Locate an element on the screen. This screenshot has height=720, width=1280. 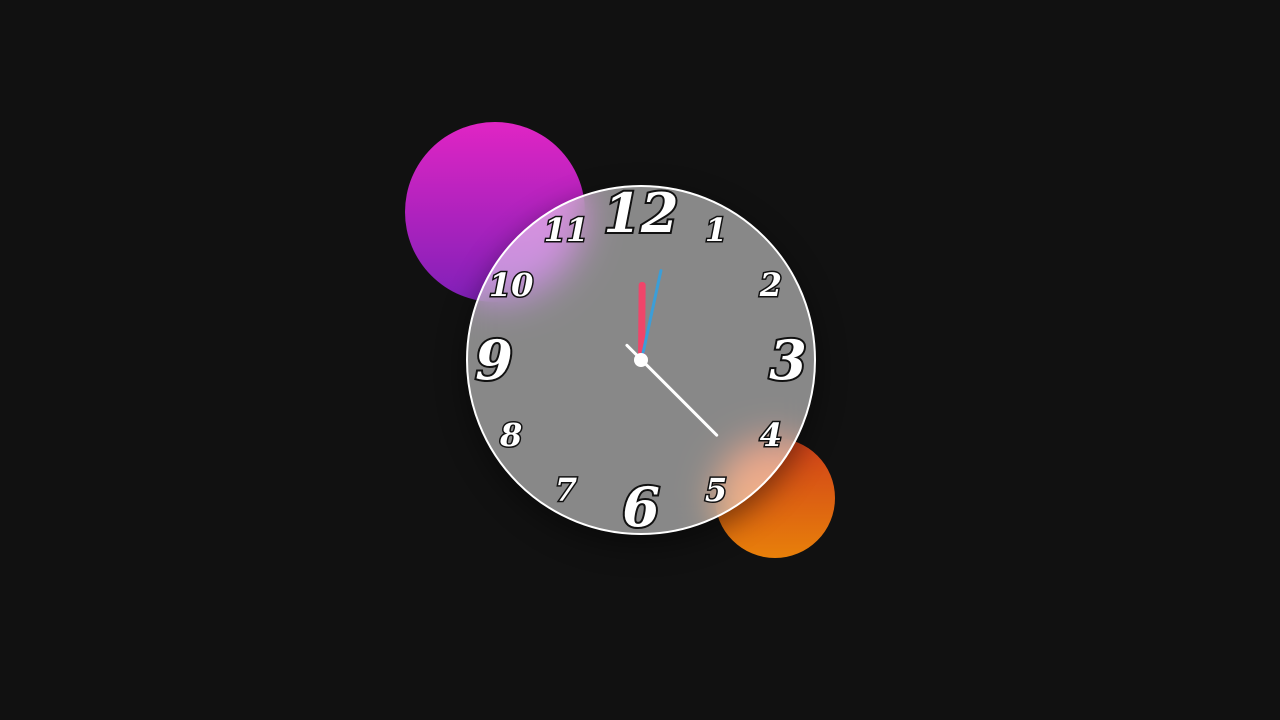
numeral-3: 3 is located at coordinates (788, 360).